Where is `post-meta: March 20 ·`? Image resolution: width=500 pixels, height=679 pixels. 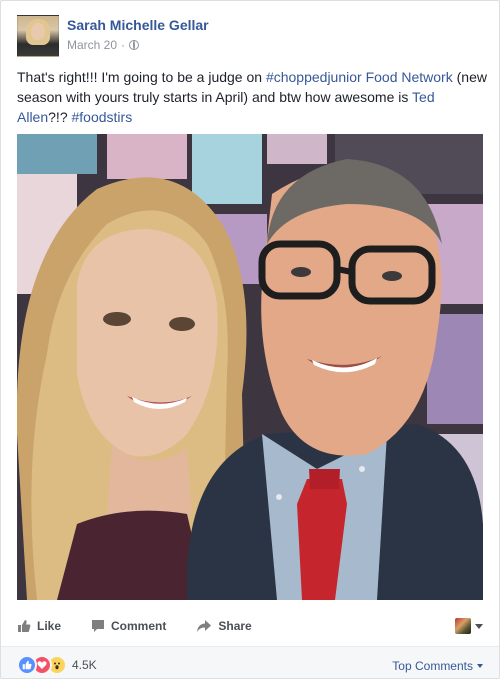 post-meta: March 20 · is located at coordinates (103, 45).